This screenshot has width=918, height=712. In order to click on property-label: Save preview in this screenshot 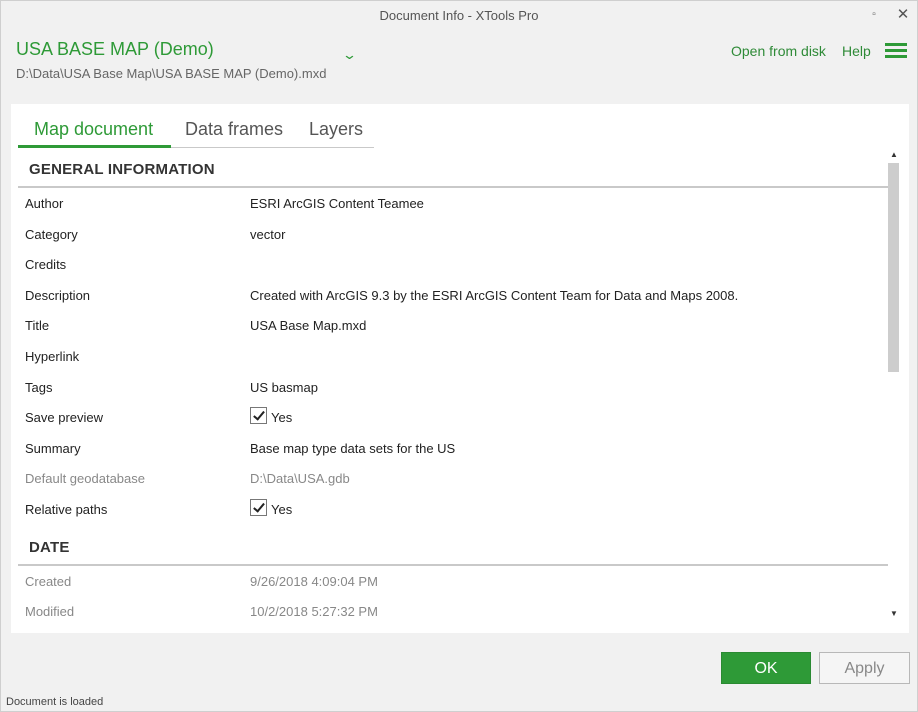, I will do `click(64, 417)`.